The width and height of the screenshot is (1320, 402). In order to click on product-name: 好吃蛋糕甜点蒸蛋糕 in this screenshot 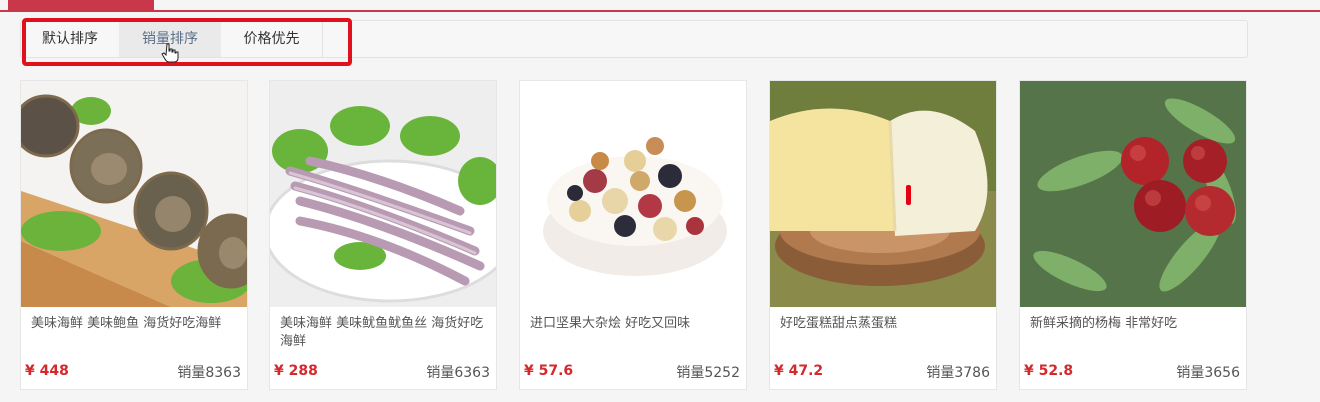, I will do `click(884, 324)`.